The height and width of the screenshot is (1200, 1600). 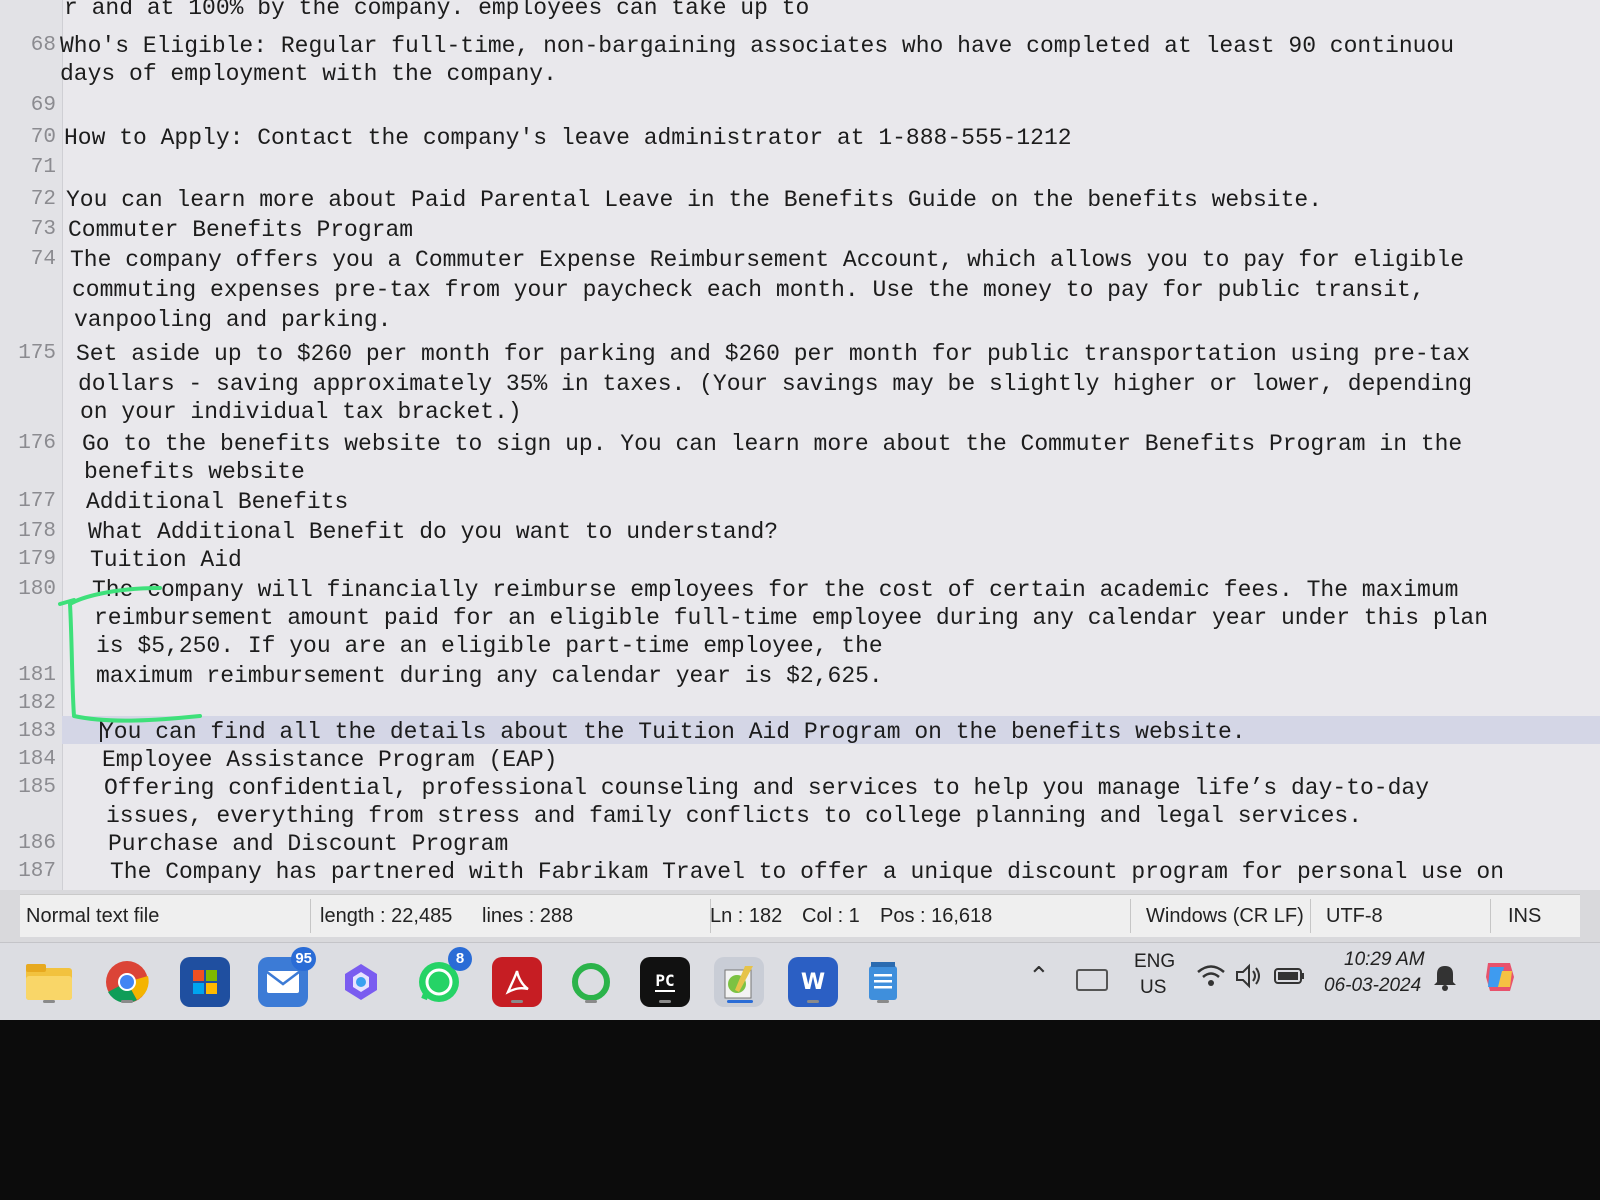 What do you see at coordinates (746, 916) in the screenshot?
I see `status-ln: Ln : 182` at bounding box center [746, 916].